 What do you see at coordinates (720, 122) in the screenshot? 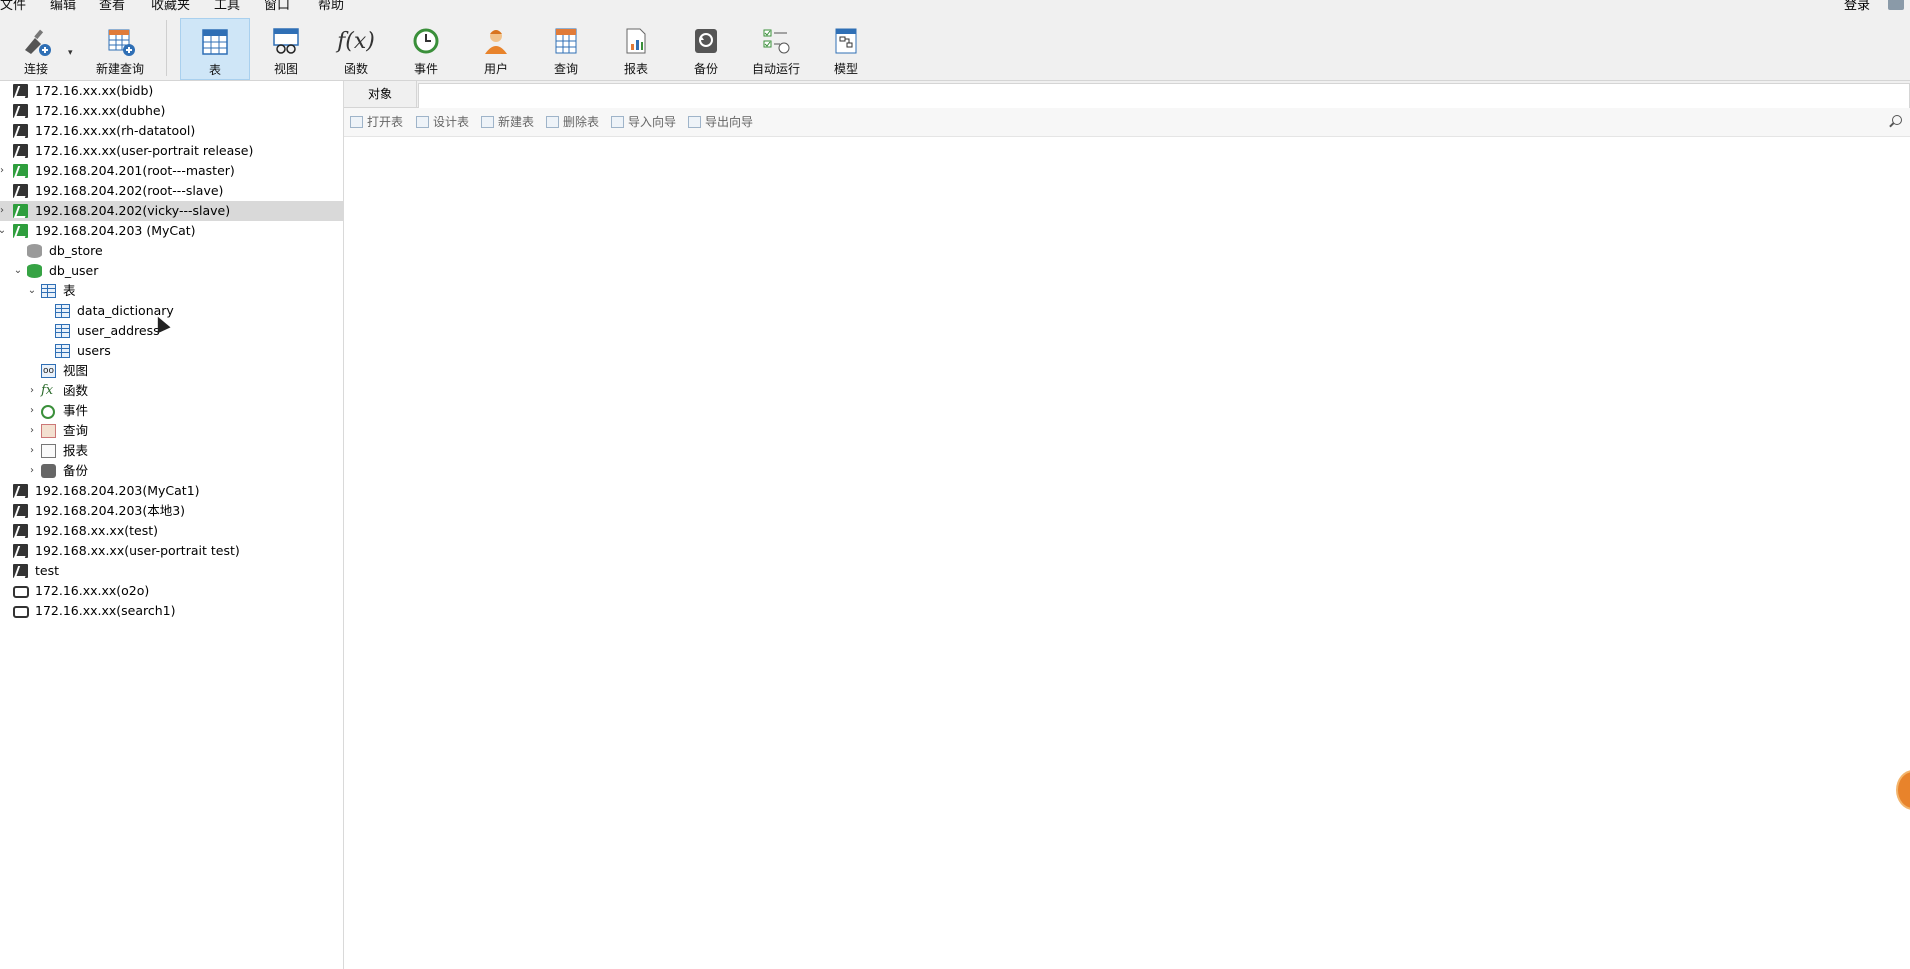
I see `export-wizard-button: 导出向导` at bounding box center [720, 122].